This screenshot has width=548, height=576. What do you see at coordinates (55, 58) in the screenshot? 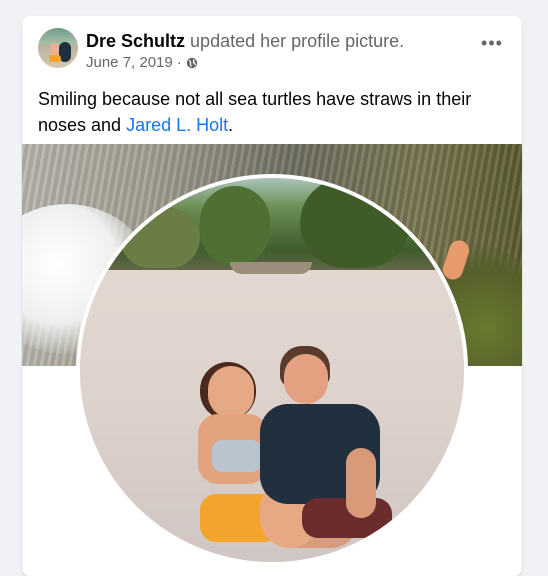
I see `avatar-detail` at bounding box center [55, 58].